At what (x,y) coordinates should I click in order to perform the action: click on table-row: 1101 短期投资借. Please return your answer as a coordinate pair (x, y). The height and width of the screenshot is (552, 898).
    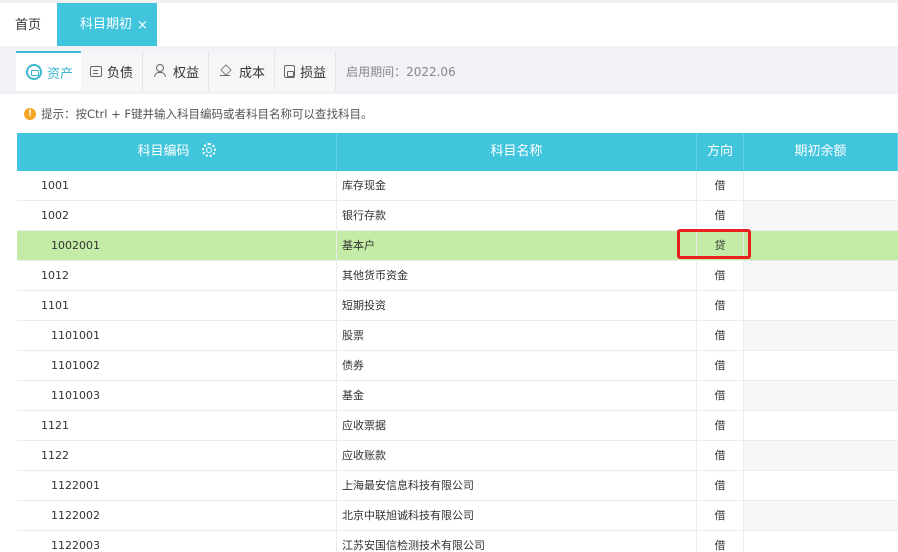
    Looking at the image, I should click on (457, 306).